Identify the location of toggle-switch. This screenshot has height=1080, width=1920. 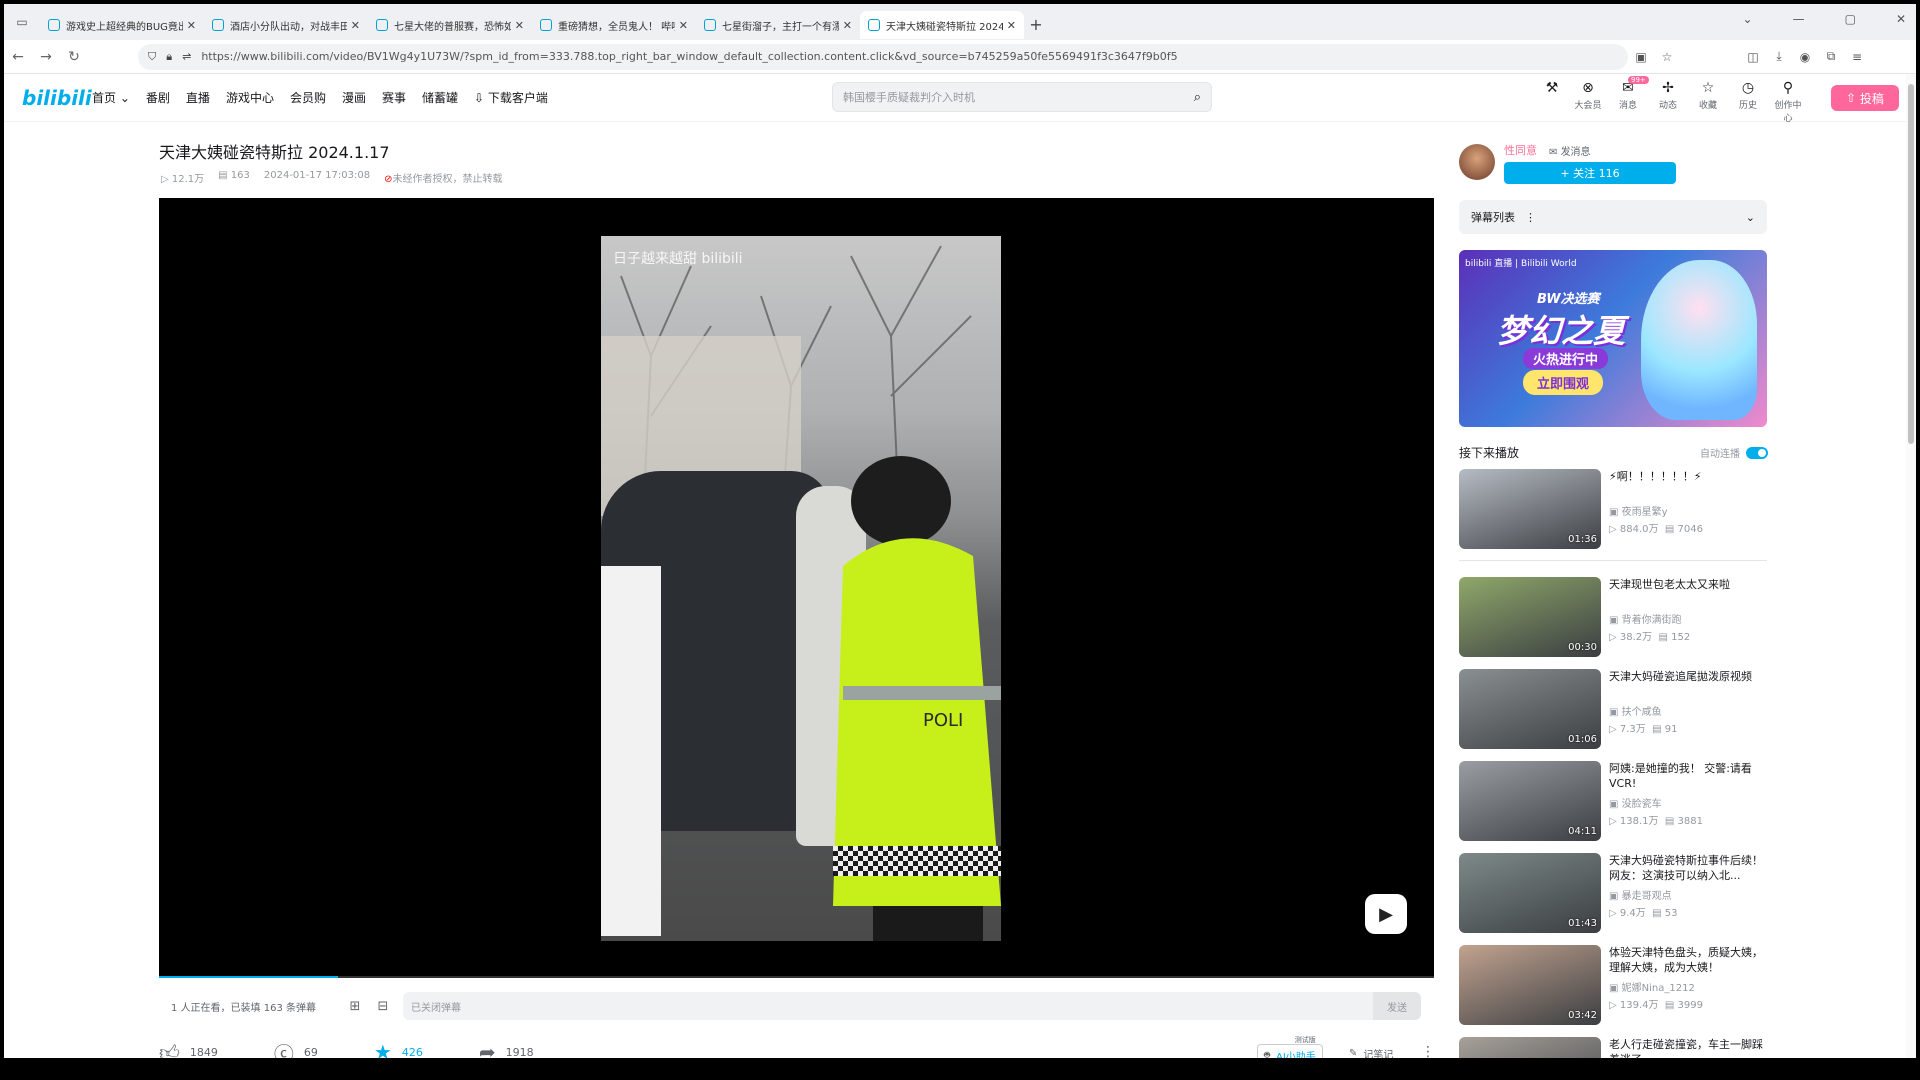
(1757, 452).